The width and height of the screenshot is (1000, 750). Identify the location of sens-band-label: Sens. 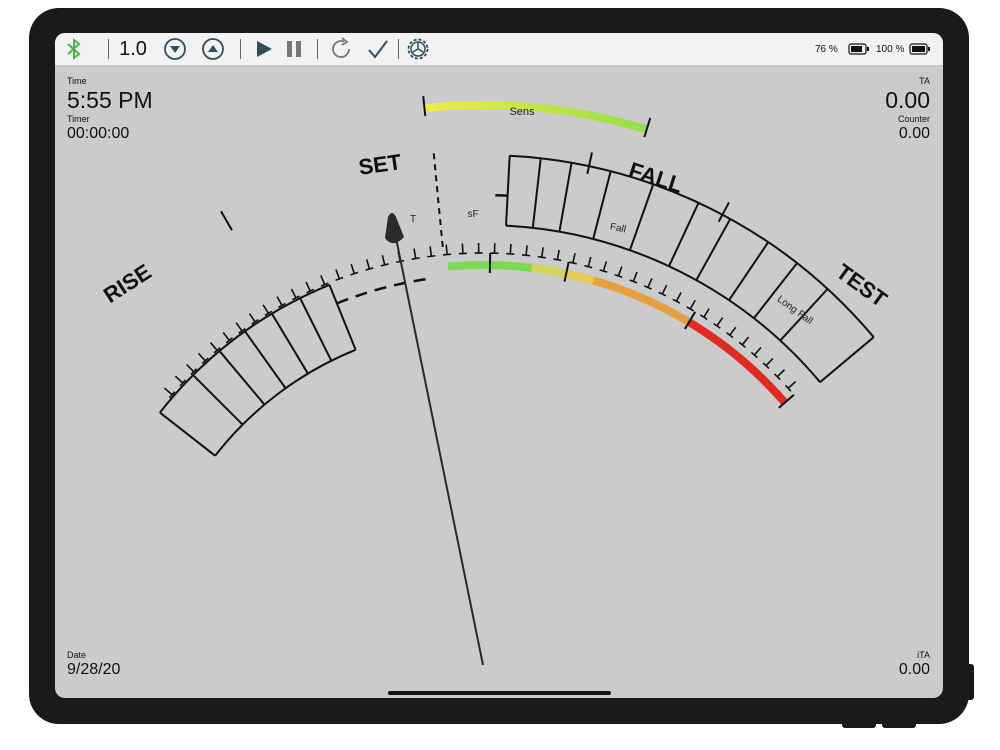
(522, 112).